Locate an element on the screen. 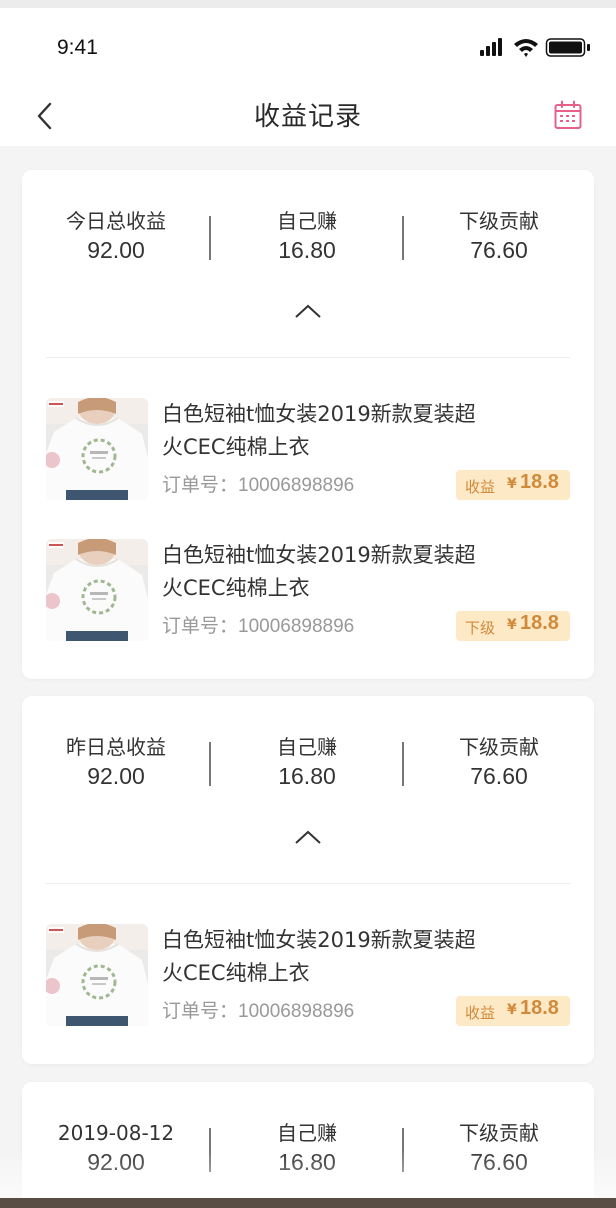 This screenshot has height=1208, width=616. total-column: 今日总收益 92.00 is located at coordinates (116, 236).